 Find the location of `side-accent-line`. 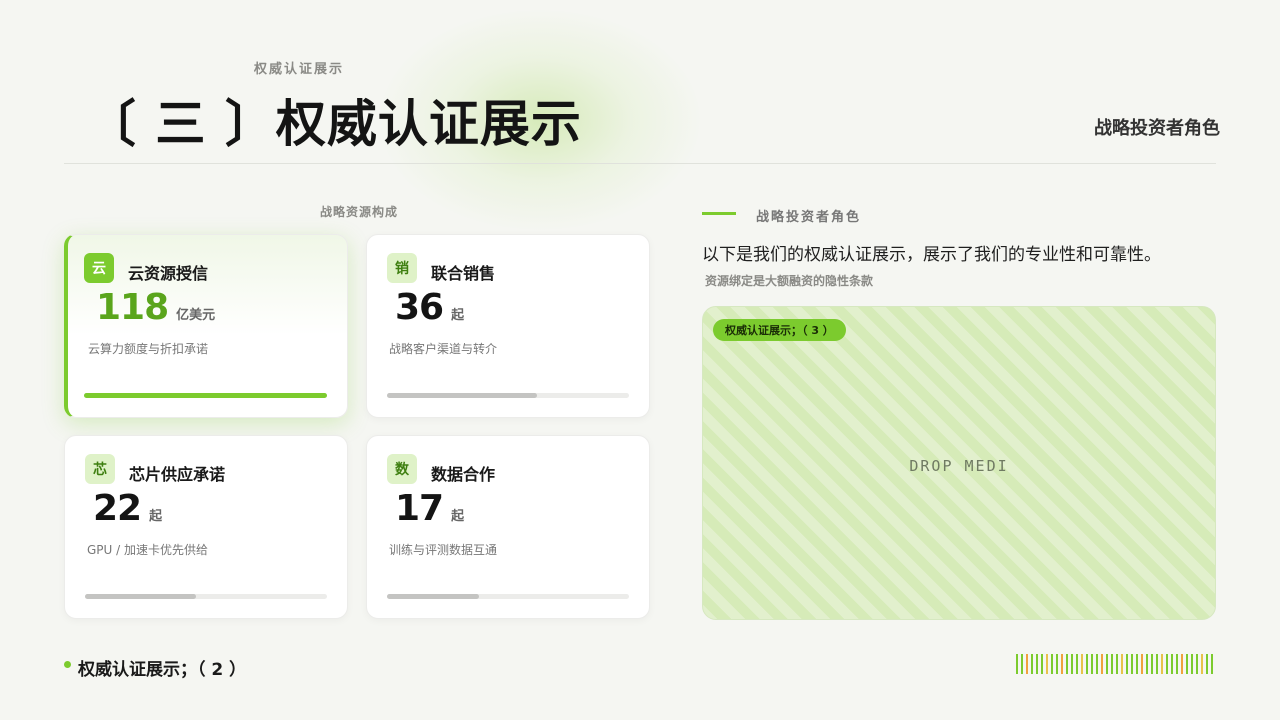

side-accent-line is located at coordinates (719, 213).